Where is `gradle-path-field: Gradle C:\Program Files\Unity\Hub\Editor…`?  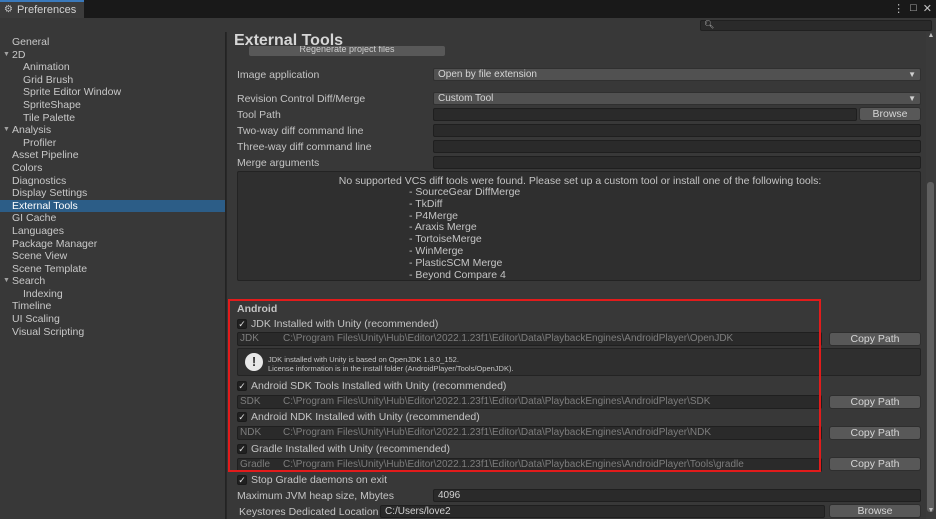
gradle-path-field: Gradle C:\Program Files\Unity\Hub\Editor… is located at coordinates (529, 465).